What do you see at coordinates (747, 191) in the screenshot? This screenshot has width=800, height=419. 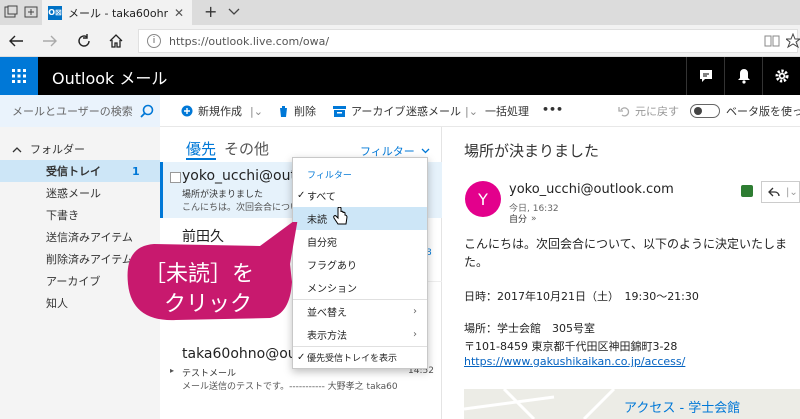 I see `addin-icon` at bounding box center [747, 191].